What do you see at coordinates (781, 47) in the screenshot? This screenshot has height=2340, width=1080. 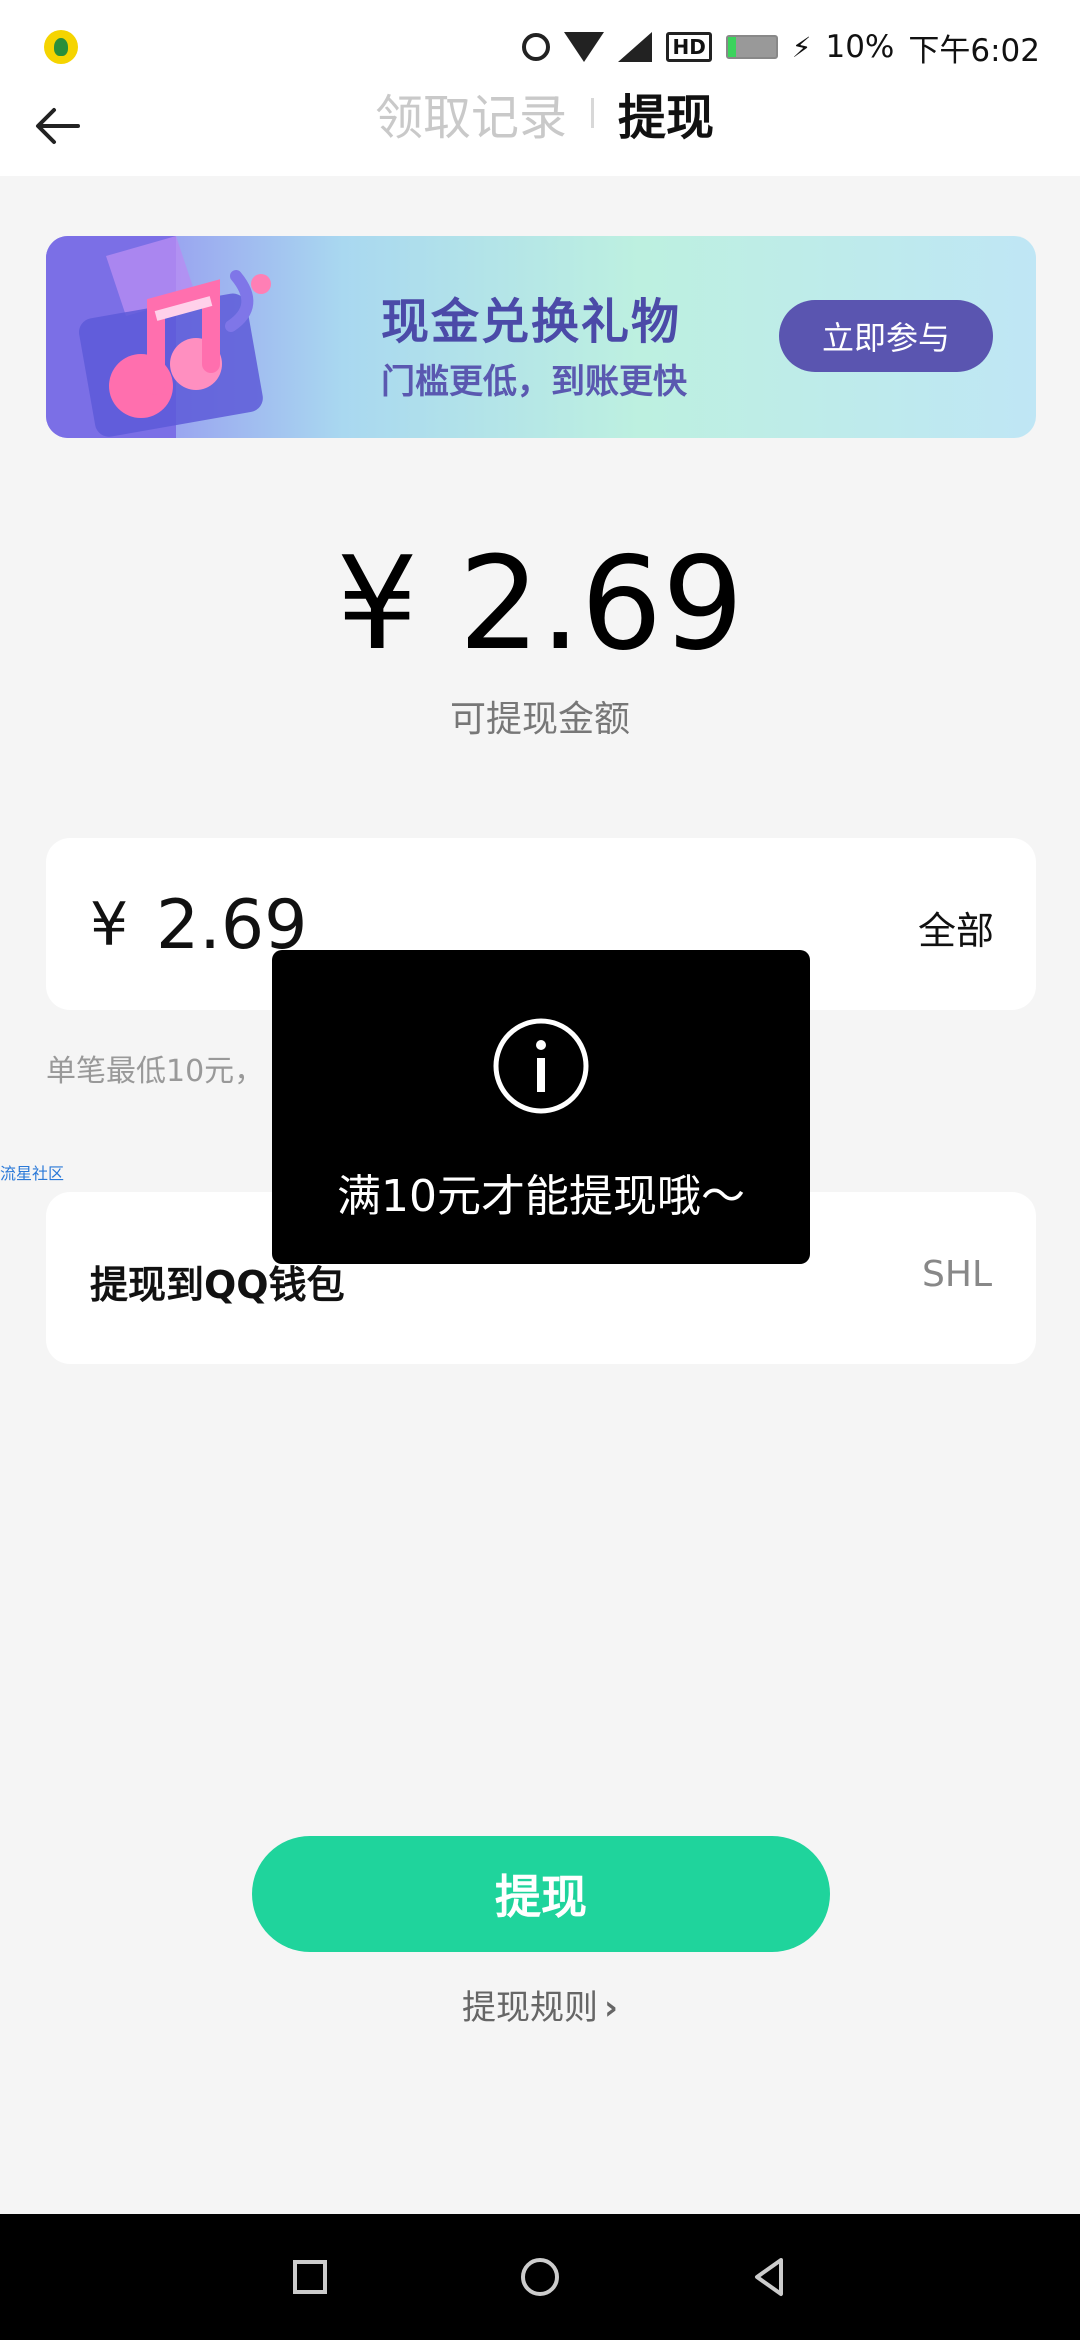 I see `status-icons: HD ⚡ 10% 下午6:02` at bounding box center [781, 47].